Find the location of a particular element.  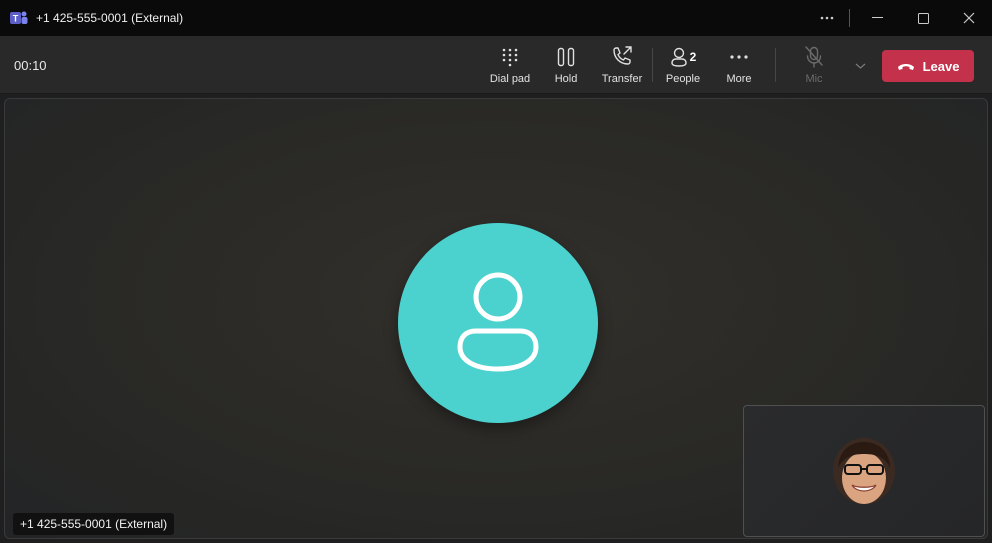

participant-name-tag: +1 425-555-0001 (External) is located at coordinates (94, 524).